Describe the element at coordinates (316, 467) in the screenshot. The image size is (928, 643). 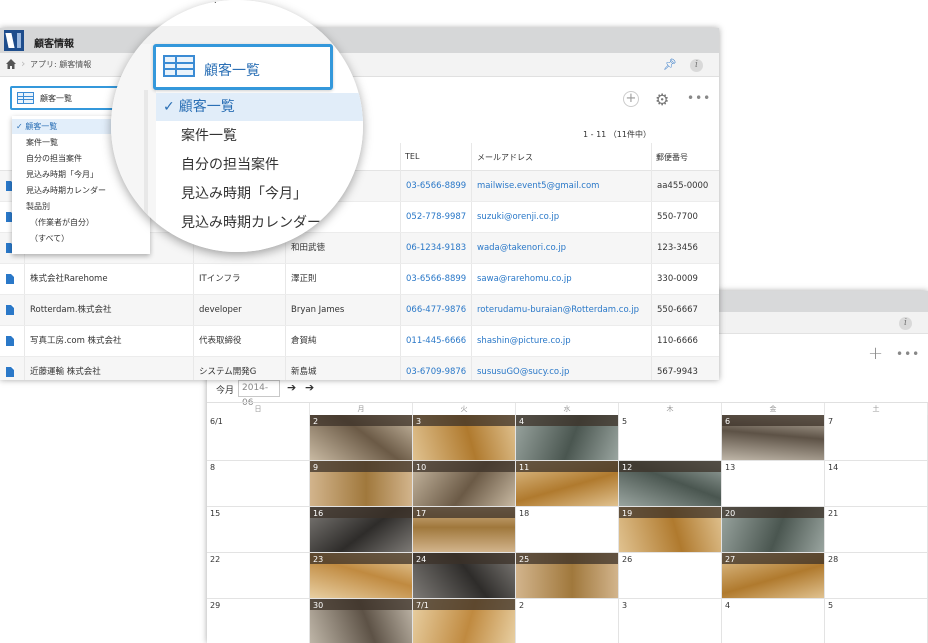
I see `day-number: 9` at that location.